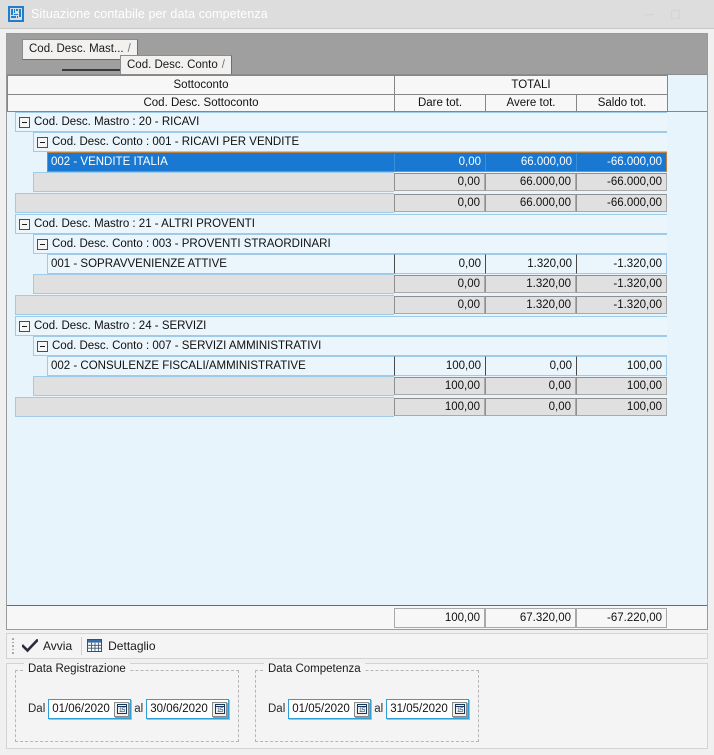 The image size is (714, 755). Describe the element at coordinates (12, 646) in the screenshot. I see `toolbar-grip` at that location.